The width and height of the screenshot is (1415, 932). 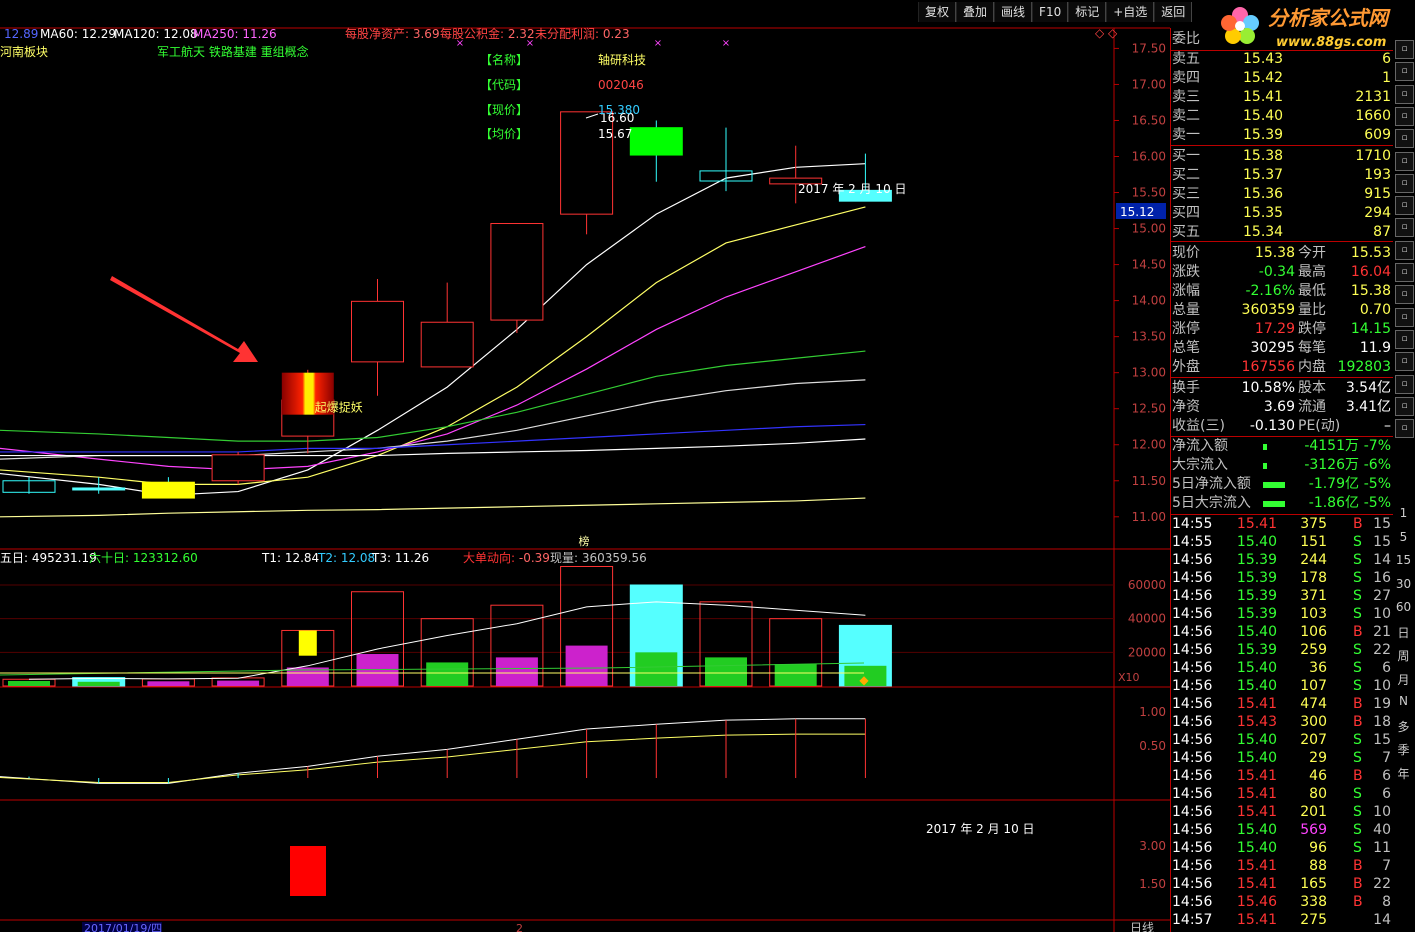 I want to click on period-10: 季, so click(x=1403, y=749).